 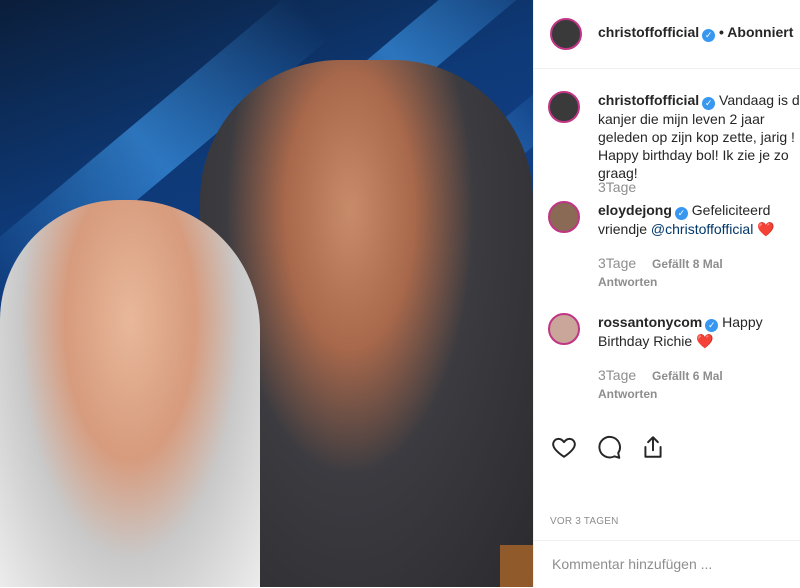 I want to click on heart-icon, so click(x=564, y=447).